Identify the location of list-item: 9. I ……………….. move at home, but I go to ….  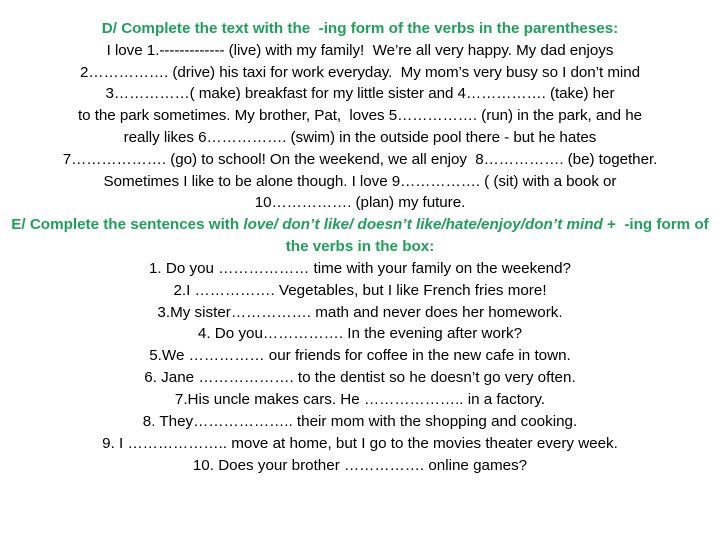
(360, 444).